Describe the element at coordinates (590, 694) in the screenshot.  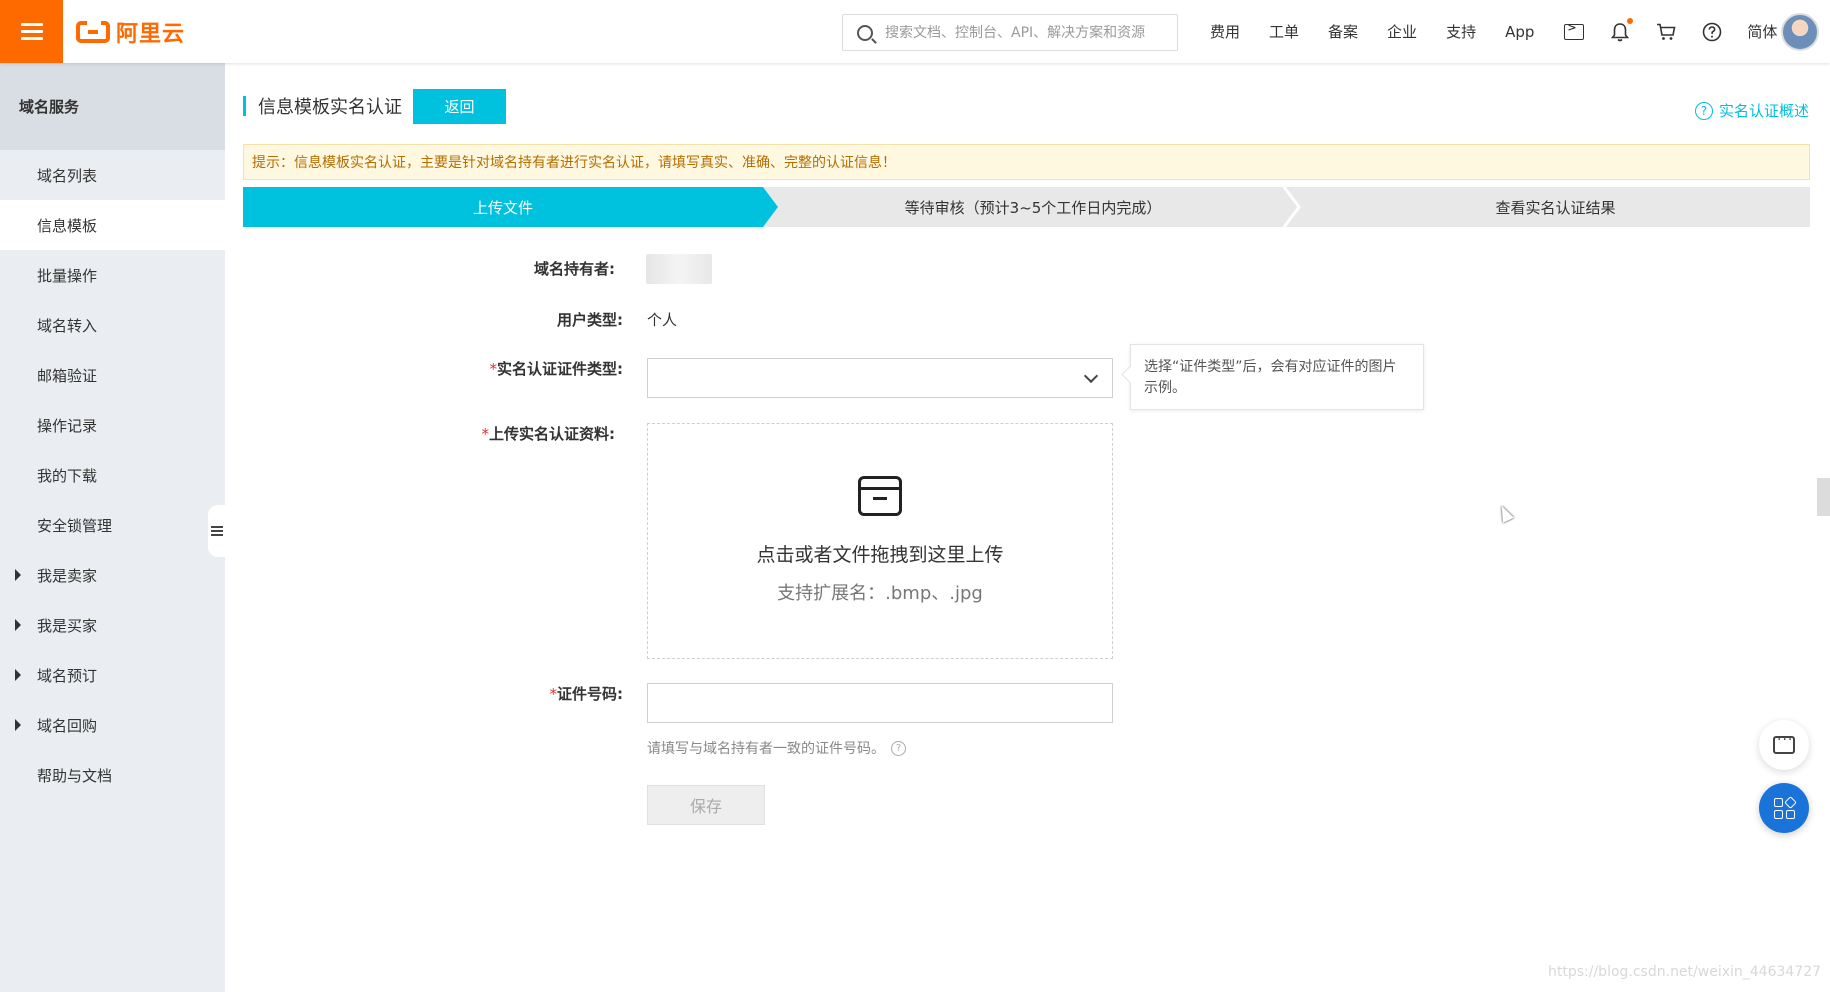
I see `id-number-label-text: 证件号码:` at that location.